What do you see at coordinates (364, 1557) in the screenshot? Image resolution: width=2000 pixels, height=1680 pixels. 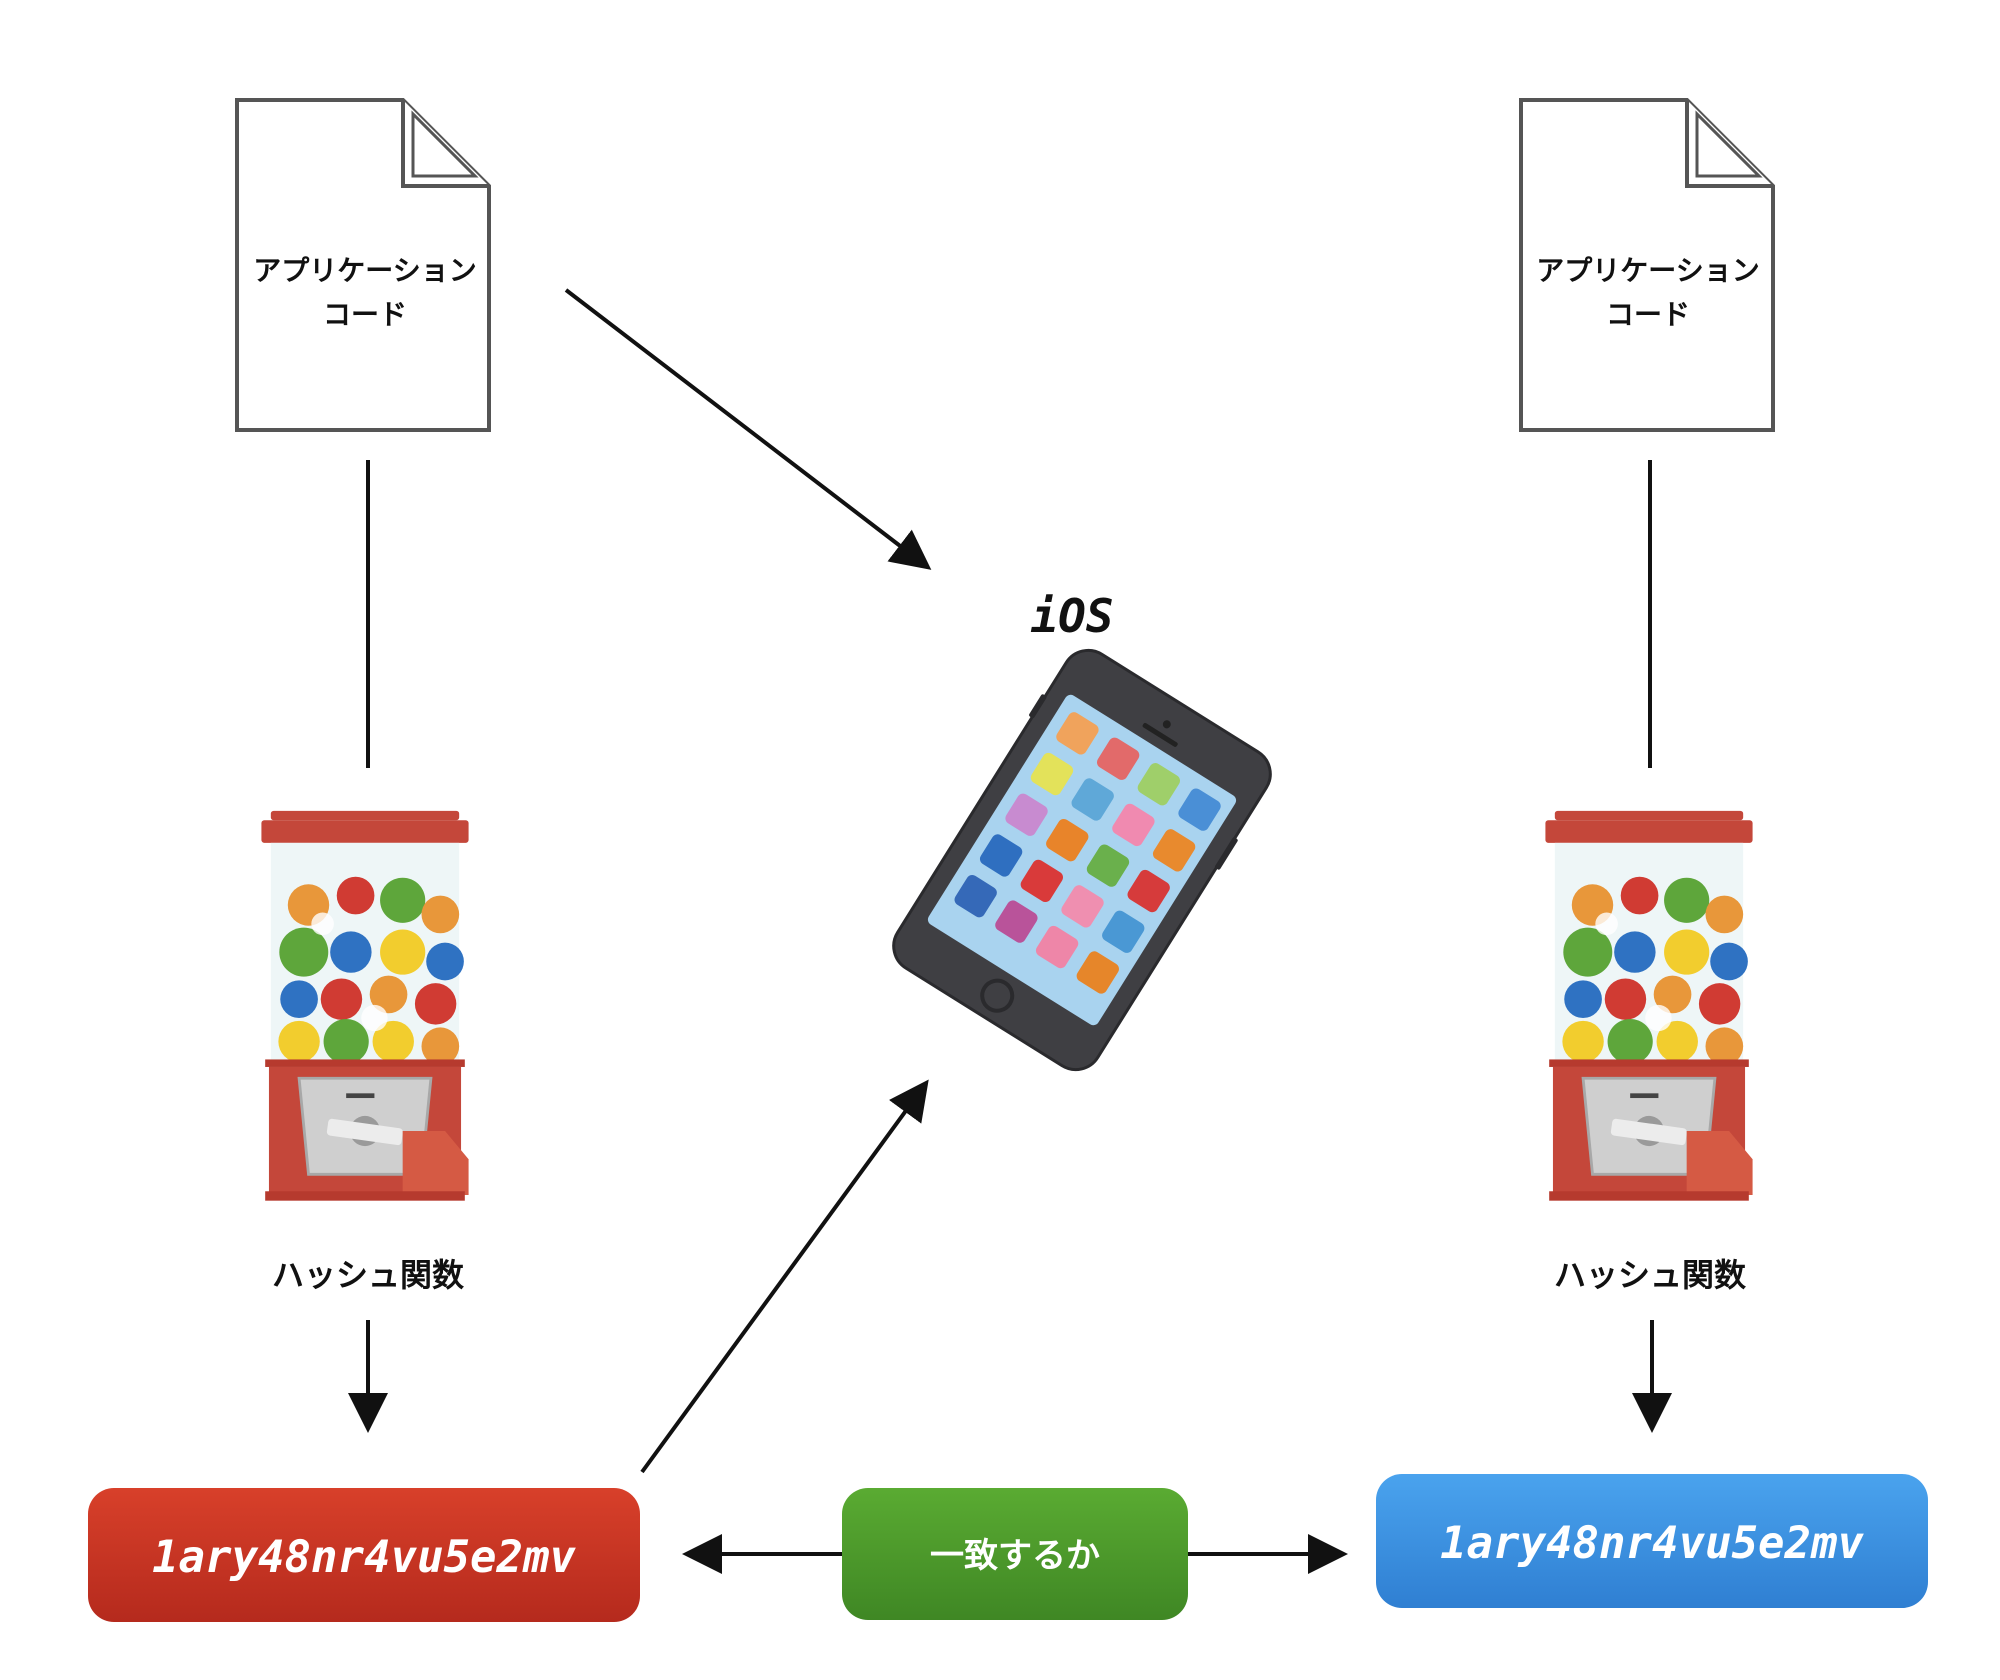 I see `left-hash-value: 1ary48nr4vu5e2mv` at bounding box center [364, 1557].